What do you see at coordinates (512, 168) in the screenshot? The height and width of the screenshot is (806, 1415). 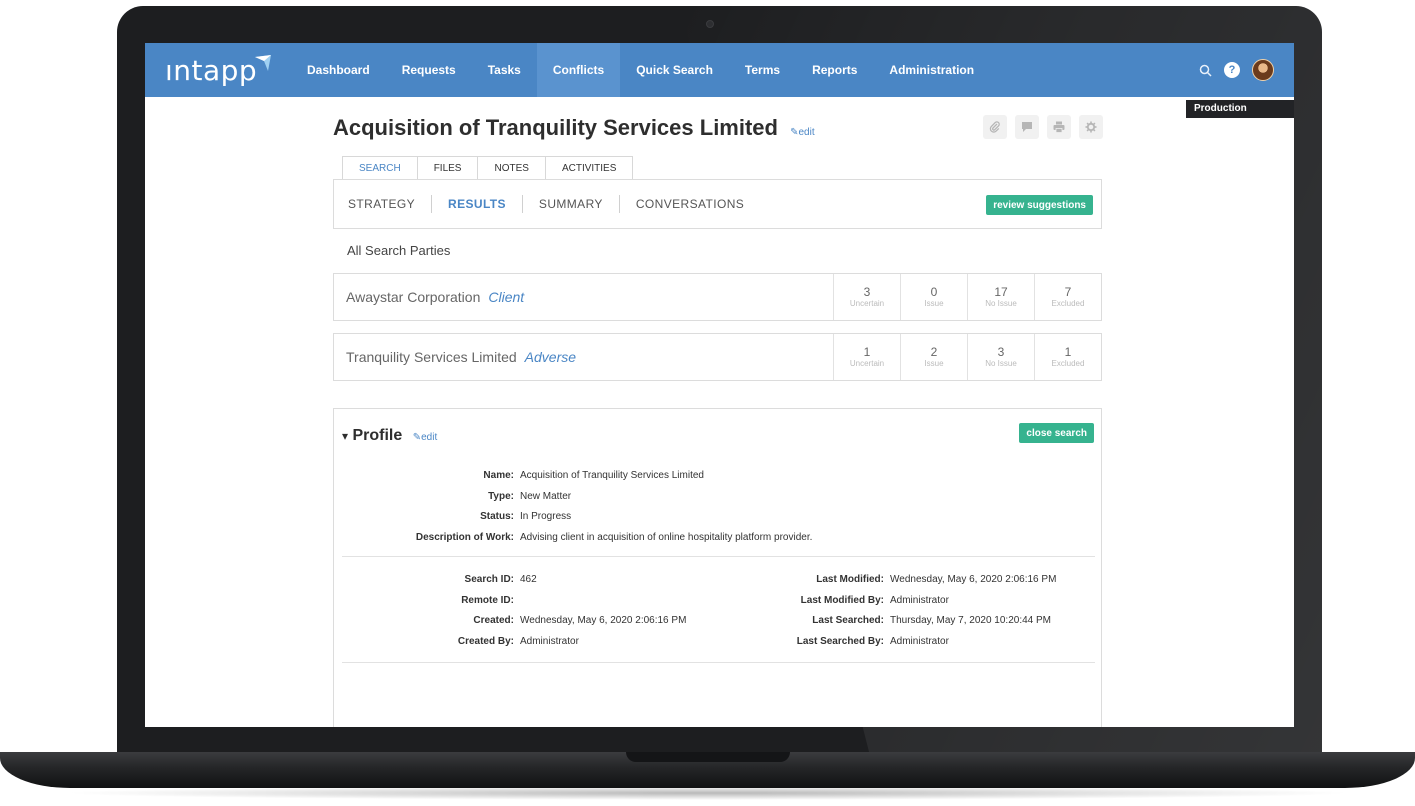 I see `tab-notes: NOTES` at bounding box center [512, 168].